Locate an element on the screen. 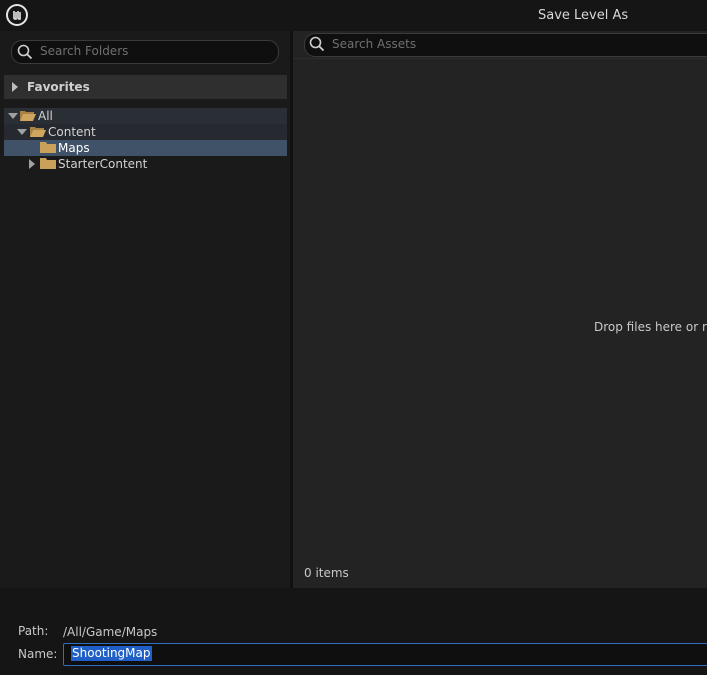 This screenshot has width=707, height=675. name-input is located at coordinates (385, 654).